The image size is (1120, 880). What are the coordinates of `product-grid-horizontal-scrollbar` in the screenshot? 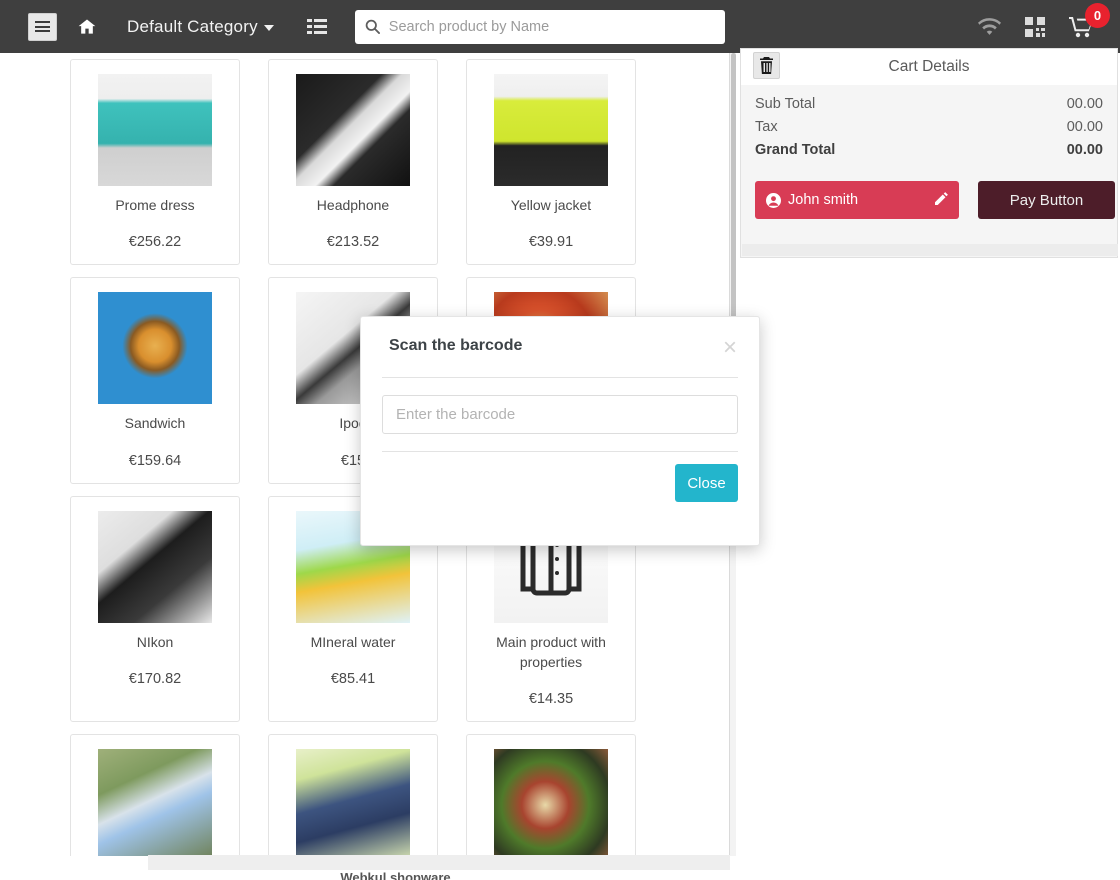 It's located at (439, 862).